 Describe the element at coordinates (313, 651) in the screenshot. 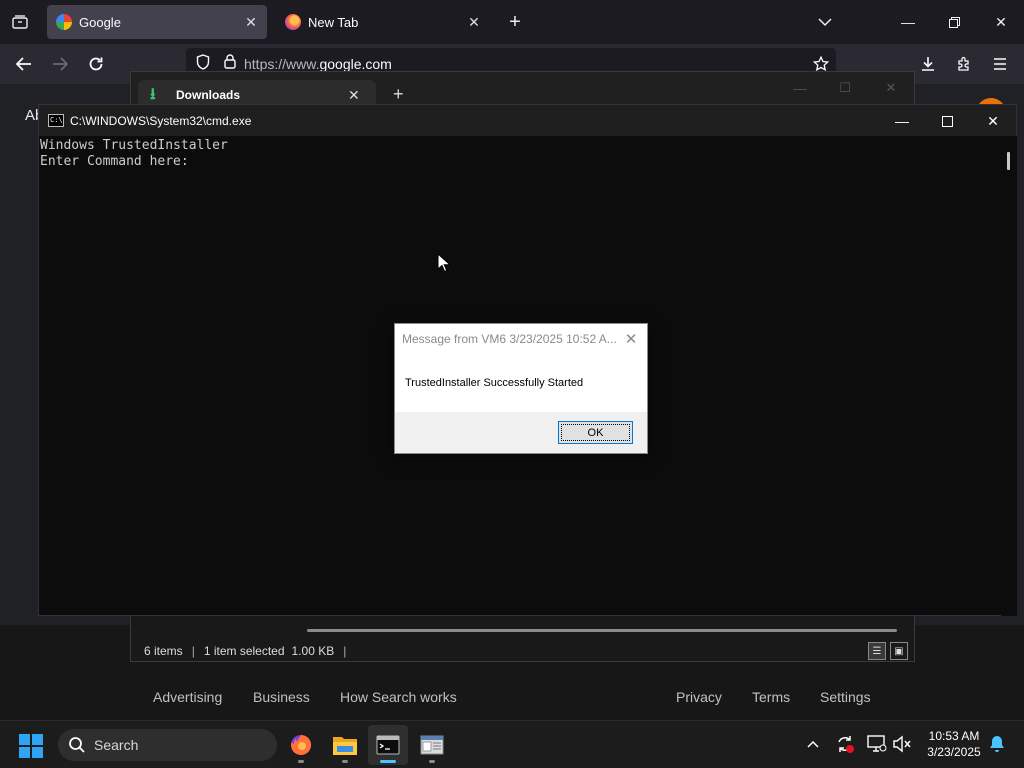

I see `status-size: 1.00 KB` at that location.